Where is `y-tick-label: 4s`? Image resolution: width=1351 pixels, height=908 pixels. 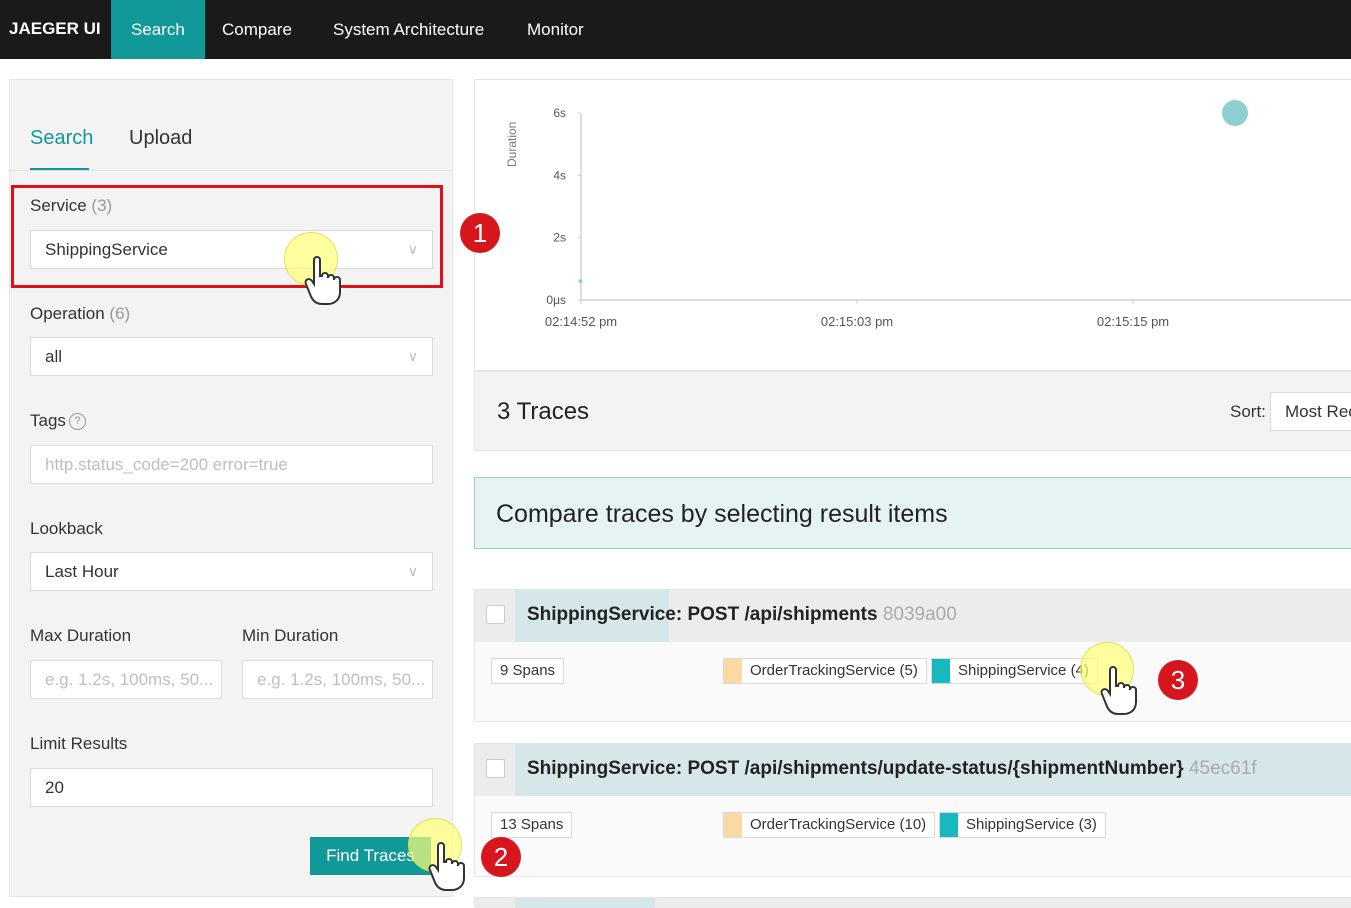
y-tick-label: 4s is located at coordinates (559, 175).